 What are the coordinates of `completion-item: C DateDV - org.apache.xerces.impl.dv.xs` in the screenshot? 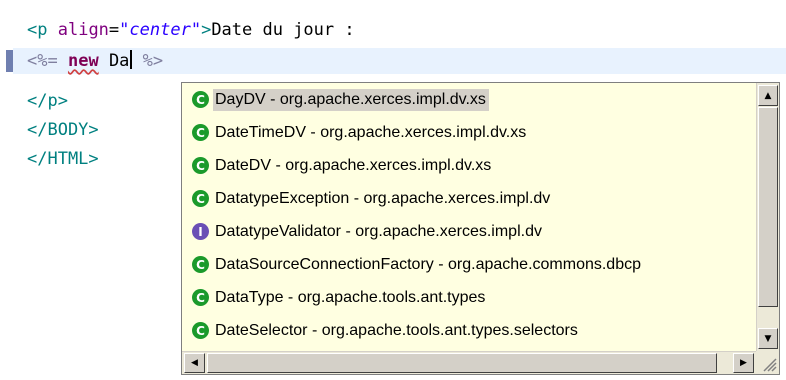 It's located at (469, 165).